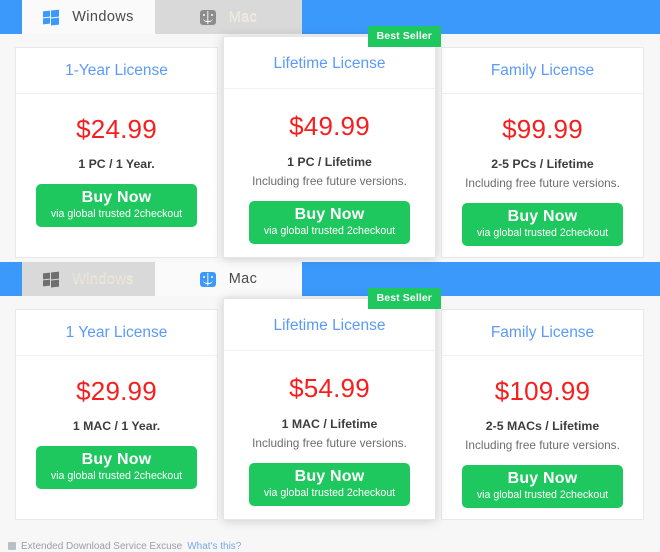 This screenshot has height=552, width=660. Describe the element at coordinates (542, 164) in the screenshot. I see `card-terms: 2-5 PCs / Lifetime` at that location.